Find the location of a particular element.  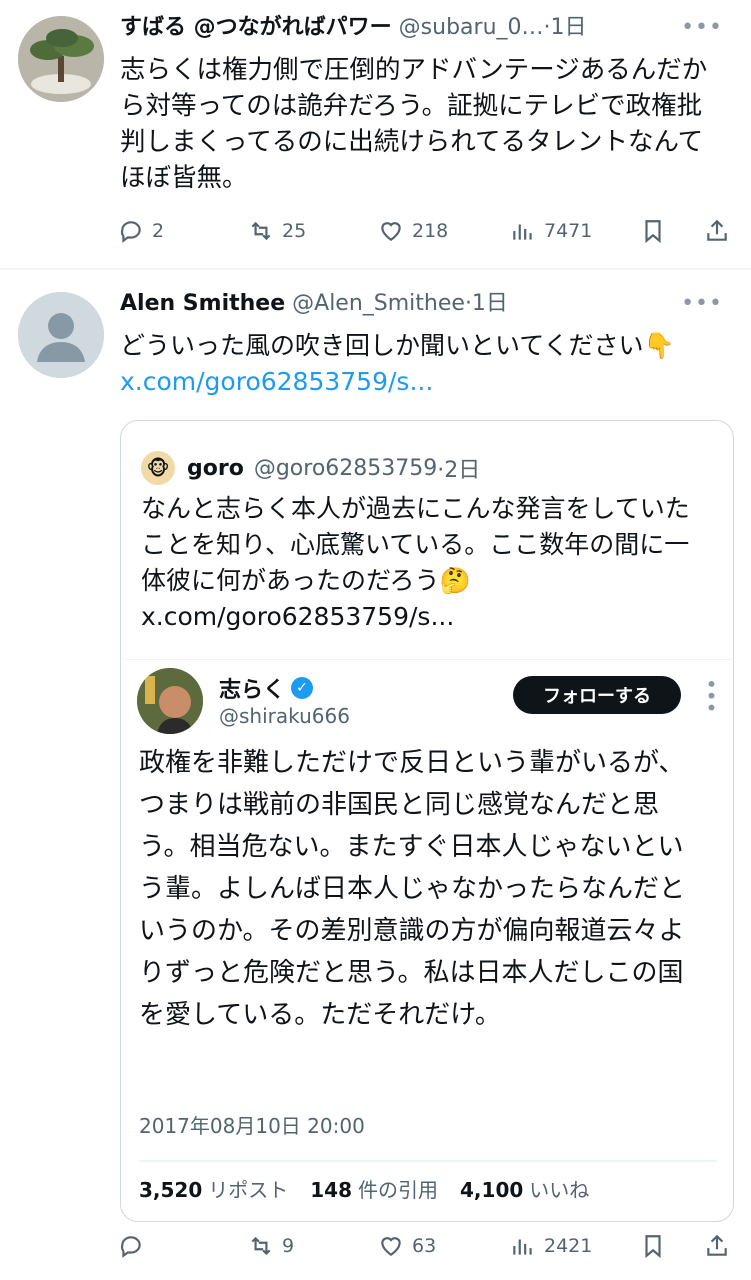

embedded-tweet-stats: 3,520 リポスト 148 件の引用 4,100 いいね is located at coordinates (375, 1188).